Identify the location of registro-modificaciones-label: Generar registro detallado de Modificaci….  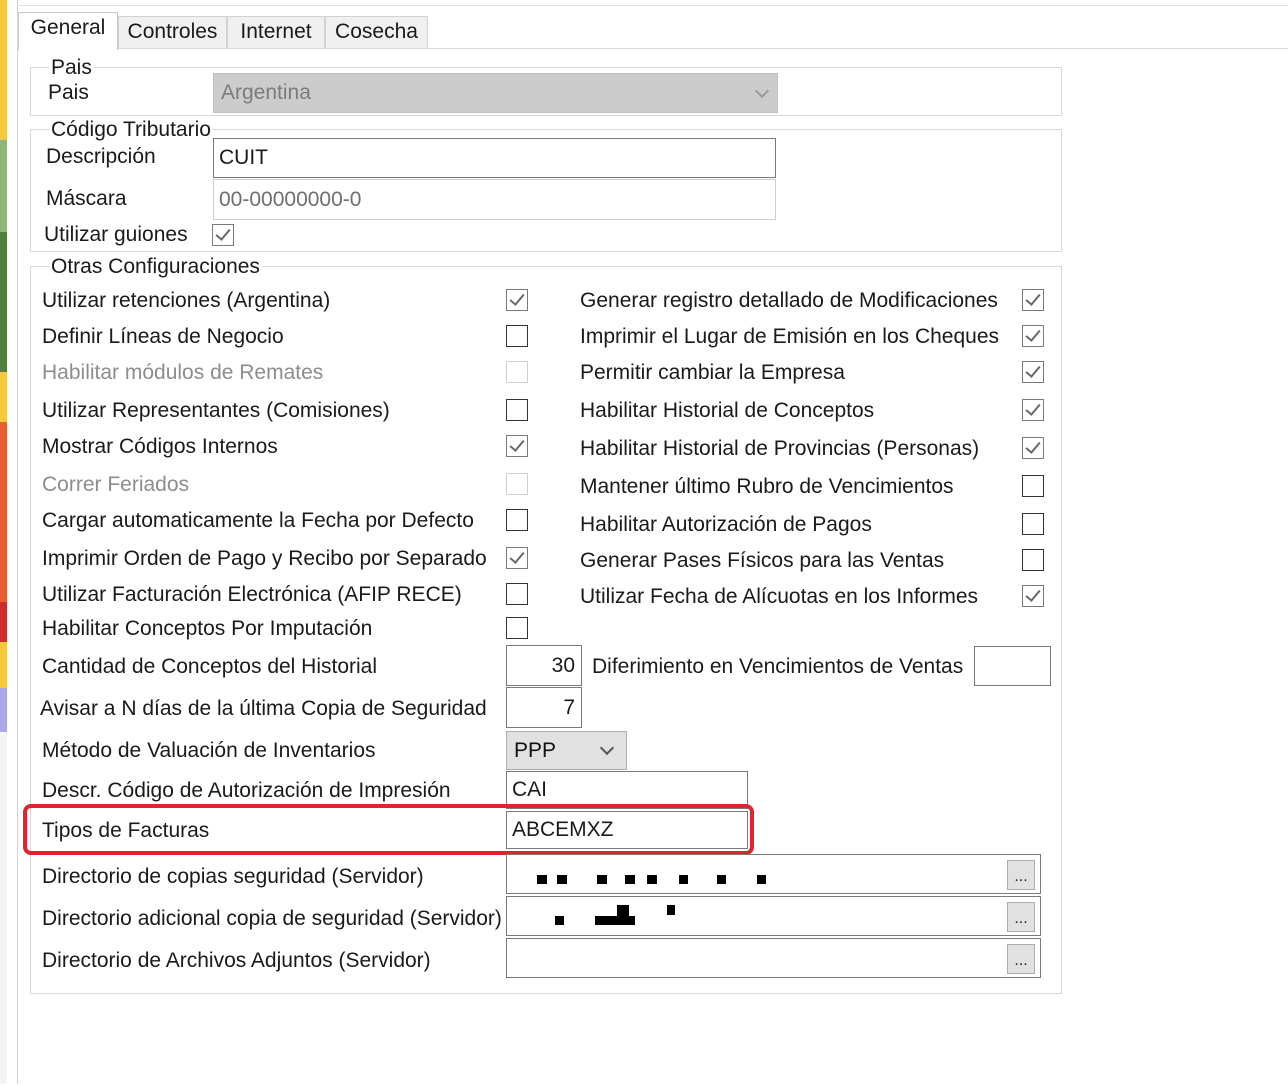
(789, 300).